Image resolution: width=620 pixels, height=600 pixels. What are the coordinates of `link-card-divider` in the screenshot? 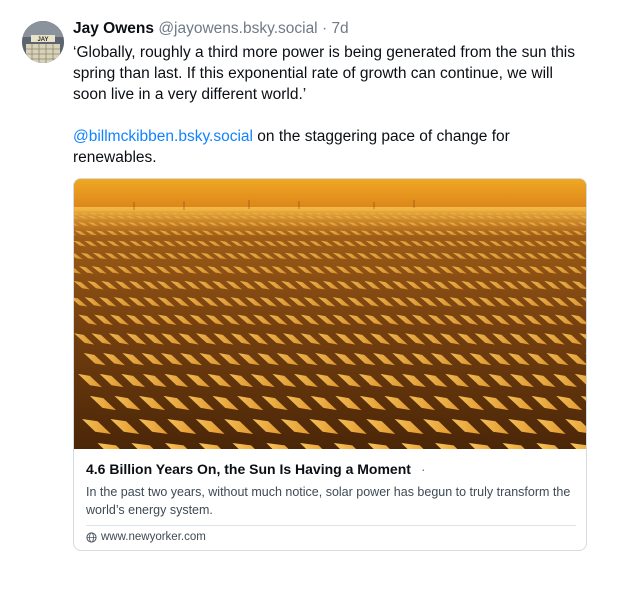 It's located at (331, 525).